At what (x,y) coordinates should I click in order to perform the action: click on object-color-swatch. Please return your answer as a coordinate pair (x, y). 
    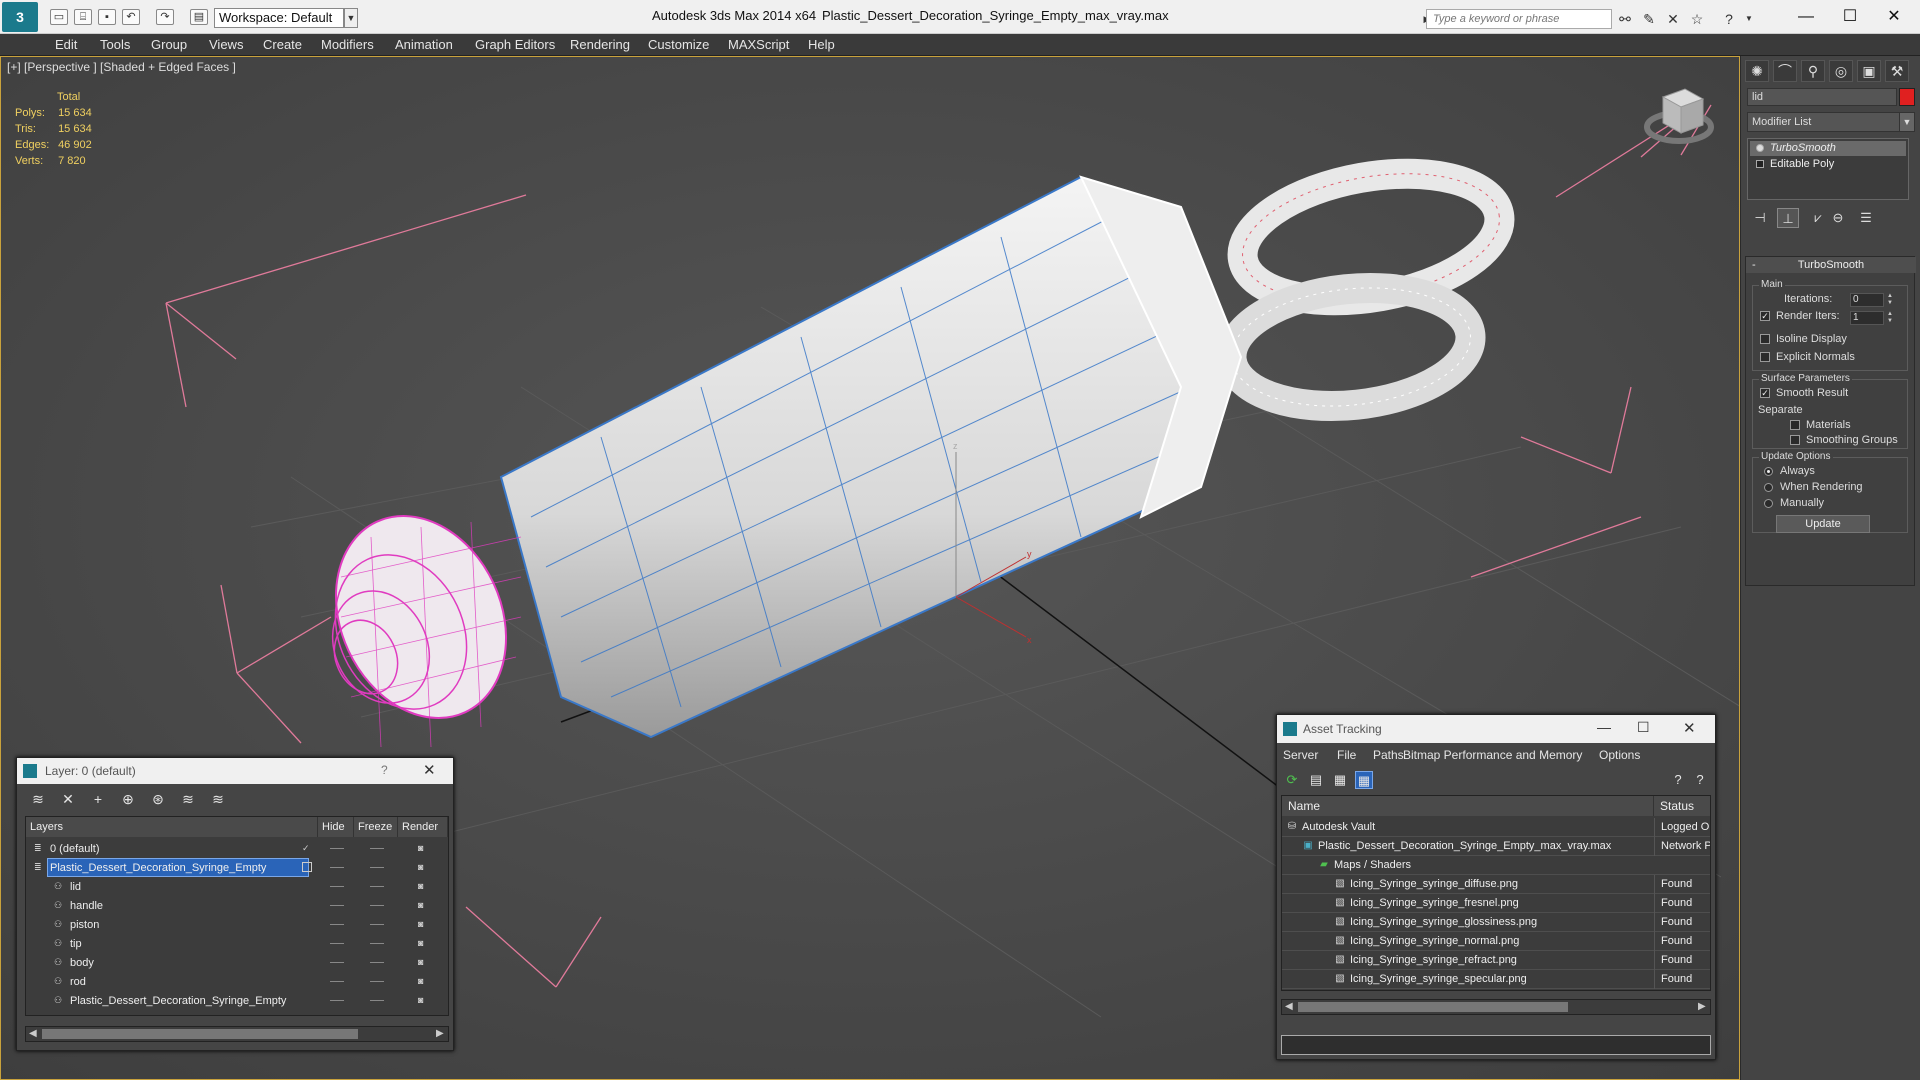
    Looking at the image, I should click on (1907, 97).